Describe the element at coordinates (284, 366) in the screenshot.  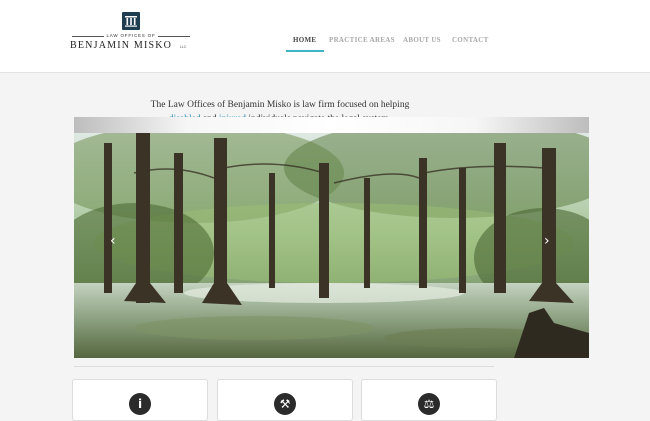
I see `section-divider` at that location.